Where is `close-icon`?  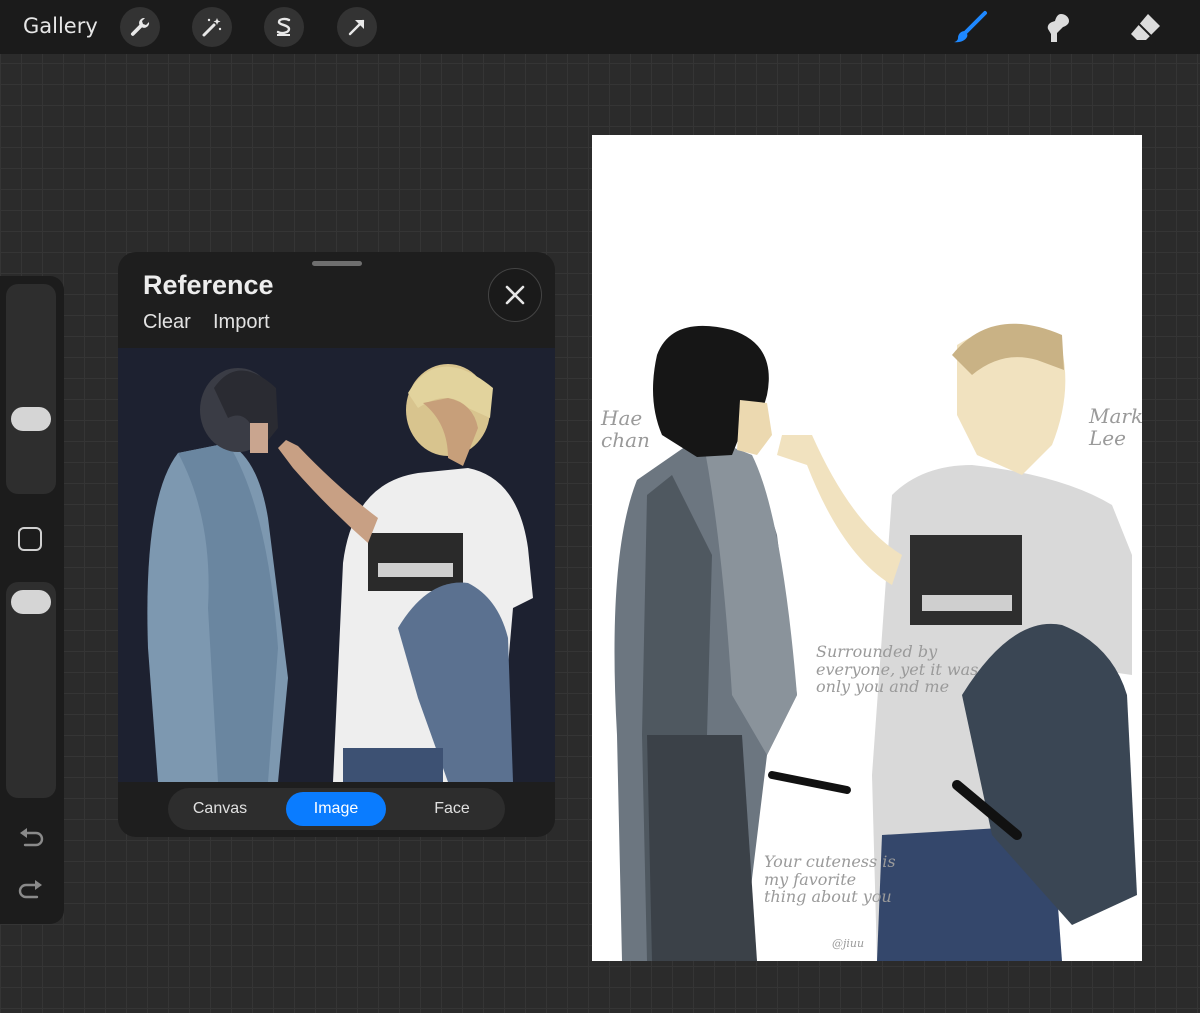
close-icon is located at coordinates (515, 295).